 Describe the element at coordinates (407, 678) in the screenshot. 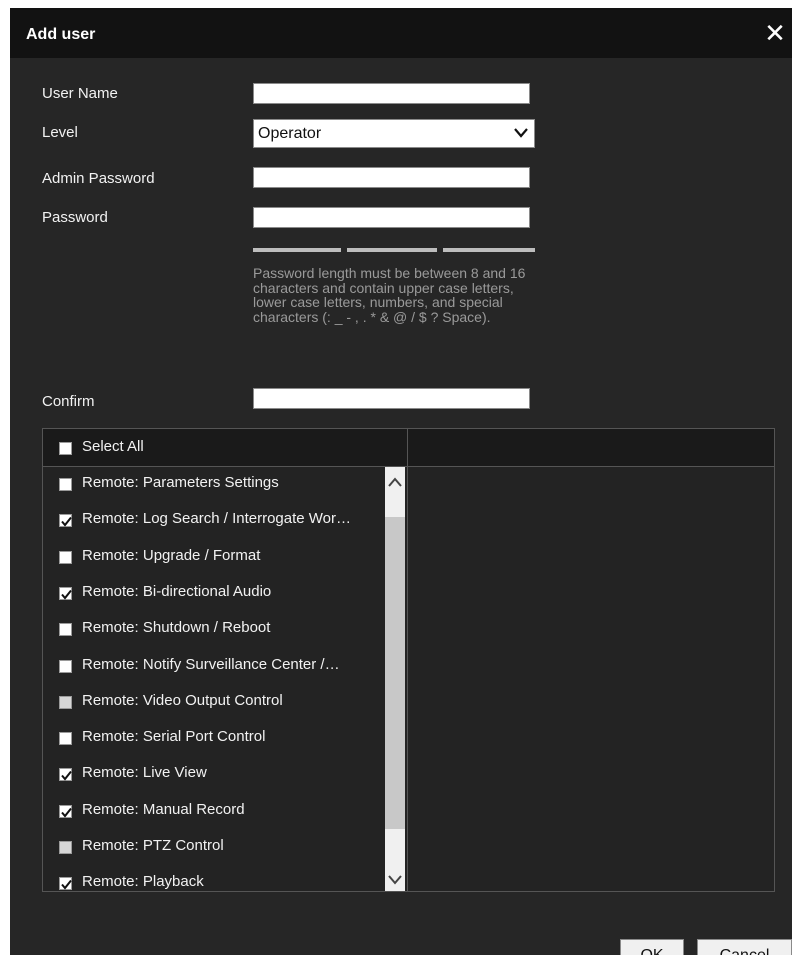

I see `column-divider` at that location.